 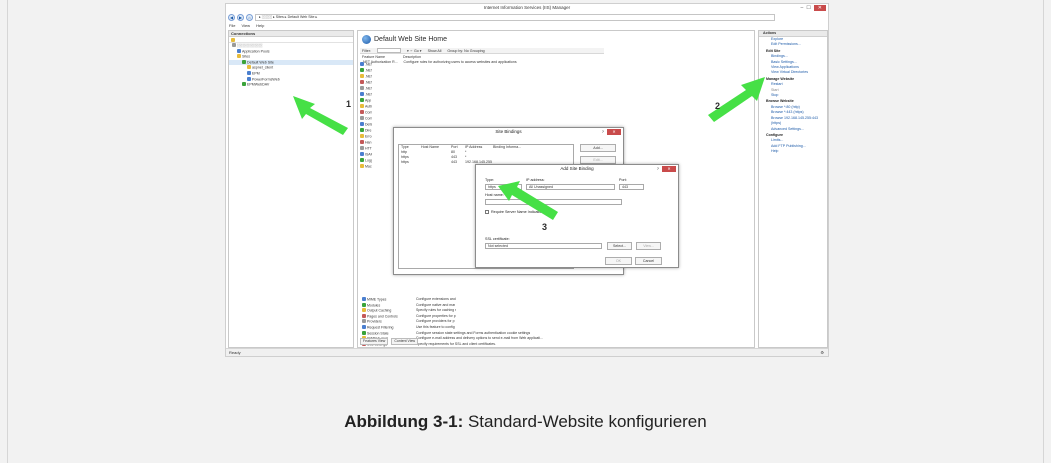 What do you see at coordinates (465, 50) in the screenshot?
I see `group-by-dropdown: Group by: No Grouping` at bounding box center [465, 50].